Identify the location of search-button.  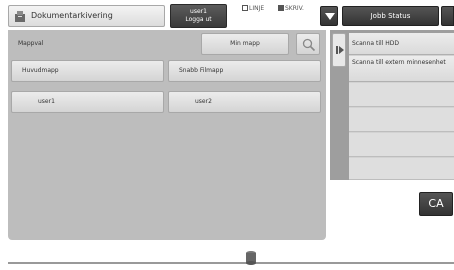
(308, 44).